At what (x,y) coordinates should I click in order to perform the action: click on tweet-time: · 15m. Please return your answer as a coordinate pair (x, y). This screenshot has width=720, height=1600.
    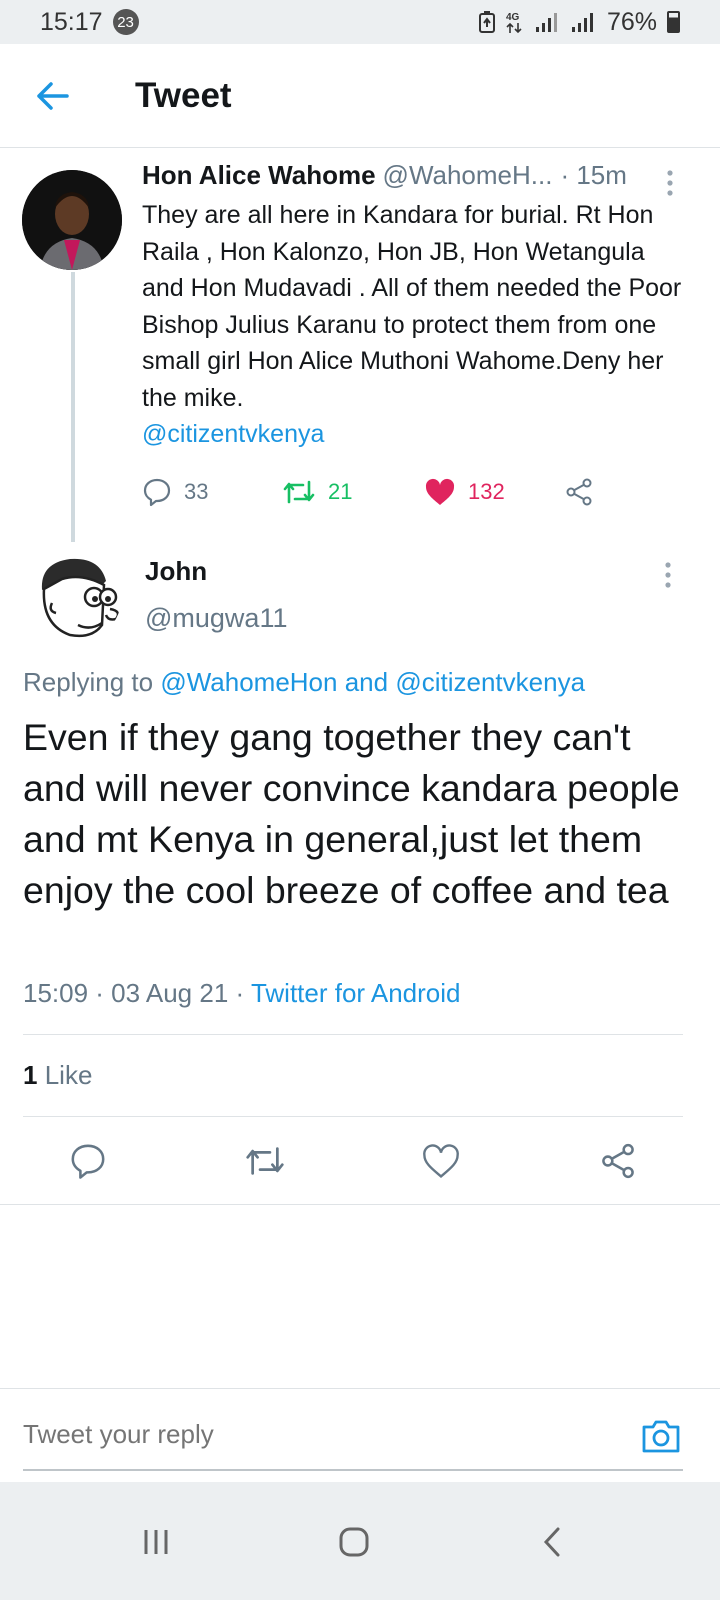
    Looking at the image, I should click on (593, 175).